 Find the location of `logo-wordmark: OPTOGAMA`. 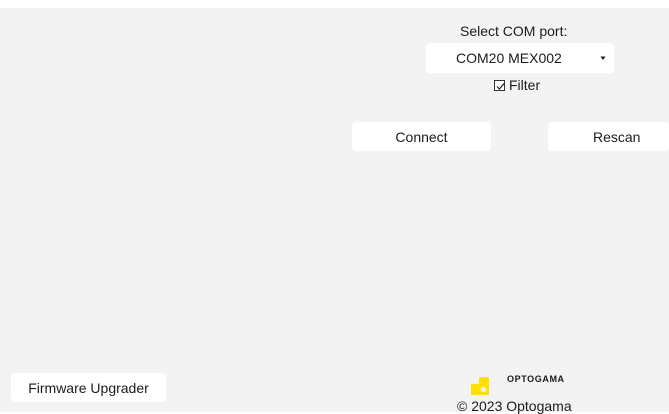

logo-wordmark: OPTOGAMA is located at coordinates (536, 379).